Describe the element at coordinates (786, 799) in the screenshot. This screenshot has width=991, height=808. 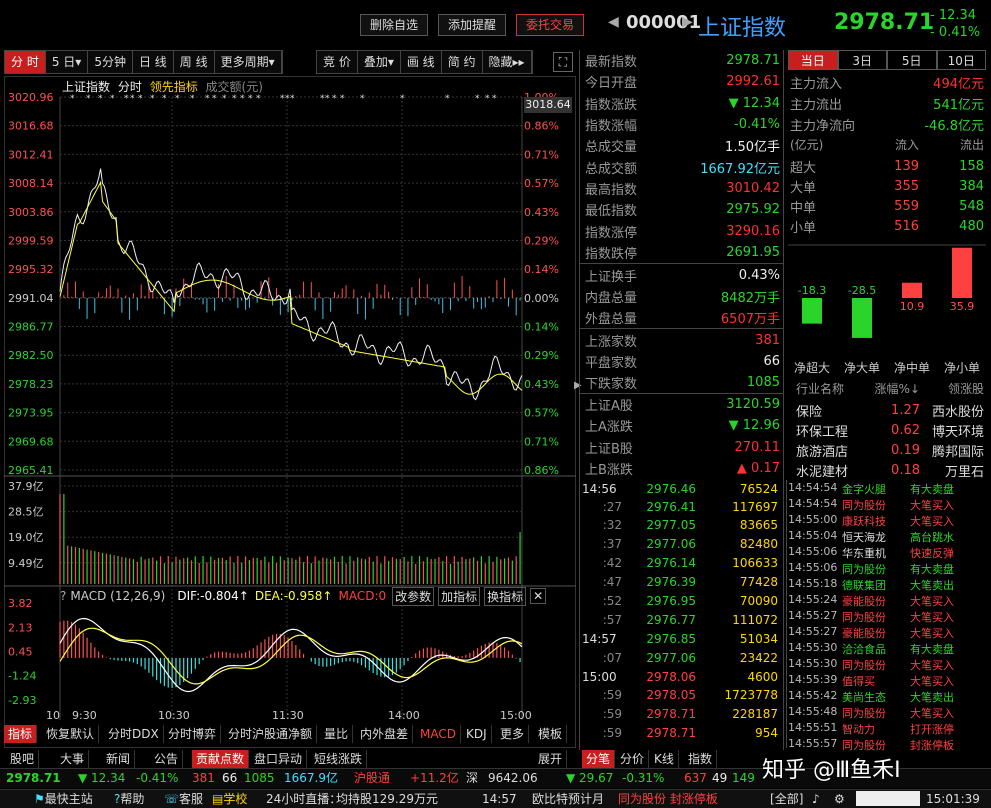
I see `filter-all: [全部]` at that location.